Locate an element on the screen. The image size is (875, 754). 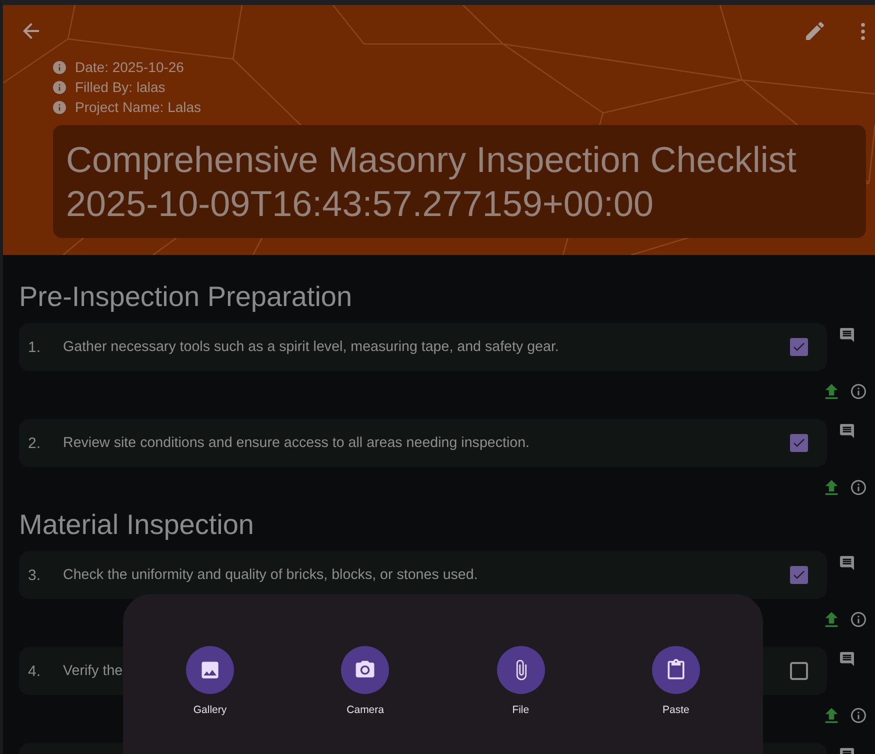
item-text: Gather necessary tools such as a spirit level, measuring tape, and safety gear. is located at coordinates (311, 347).